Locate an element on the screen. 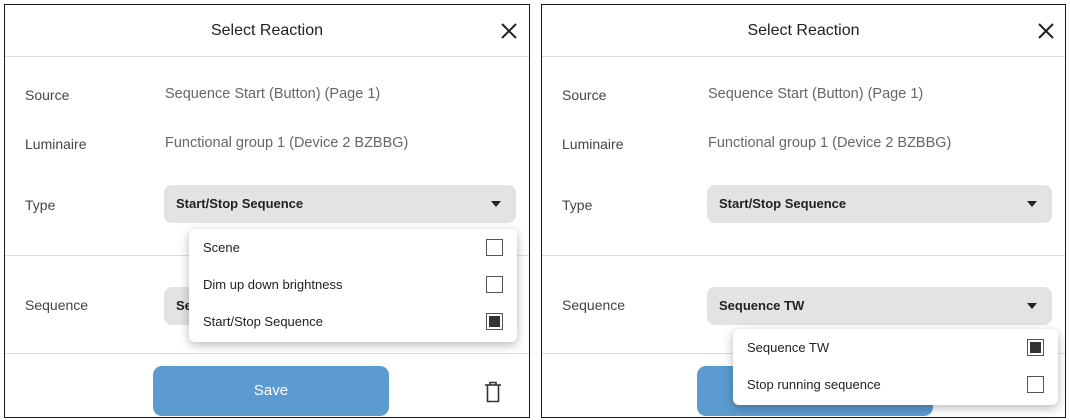 This screenshot has height=420, width=1070. dropdown-option-stop-running-sequence: Stop running sequence is located at coordinates (895, 385).